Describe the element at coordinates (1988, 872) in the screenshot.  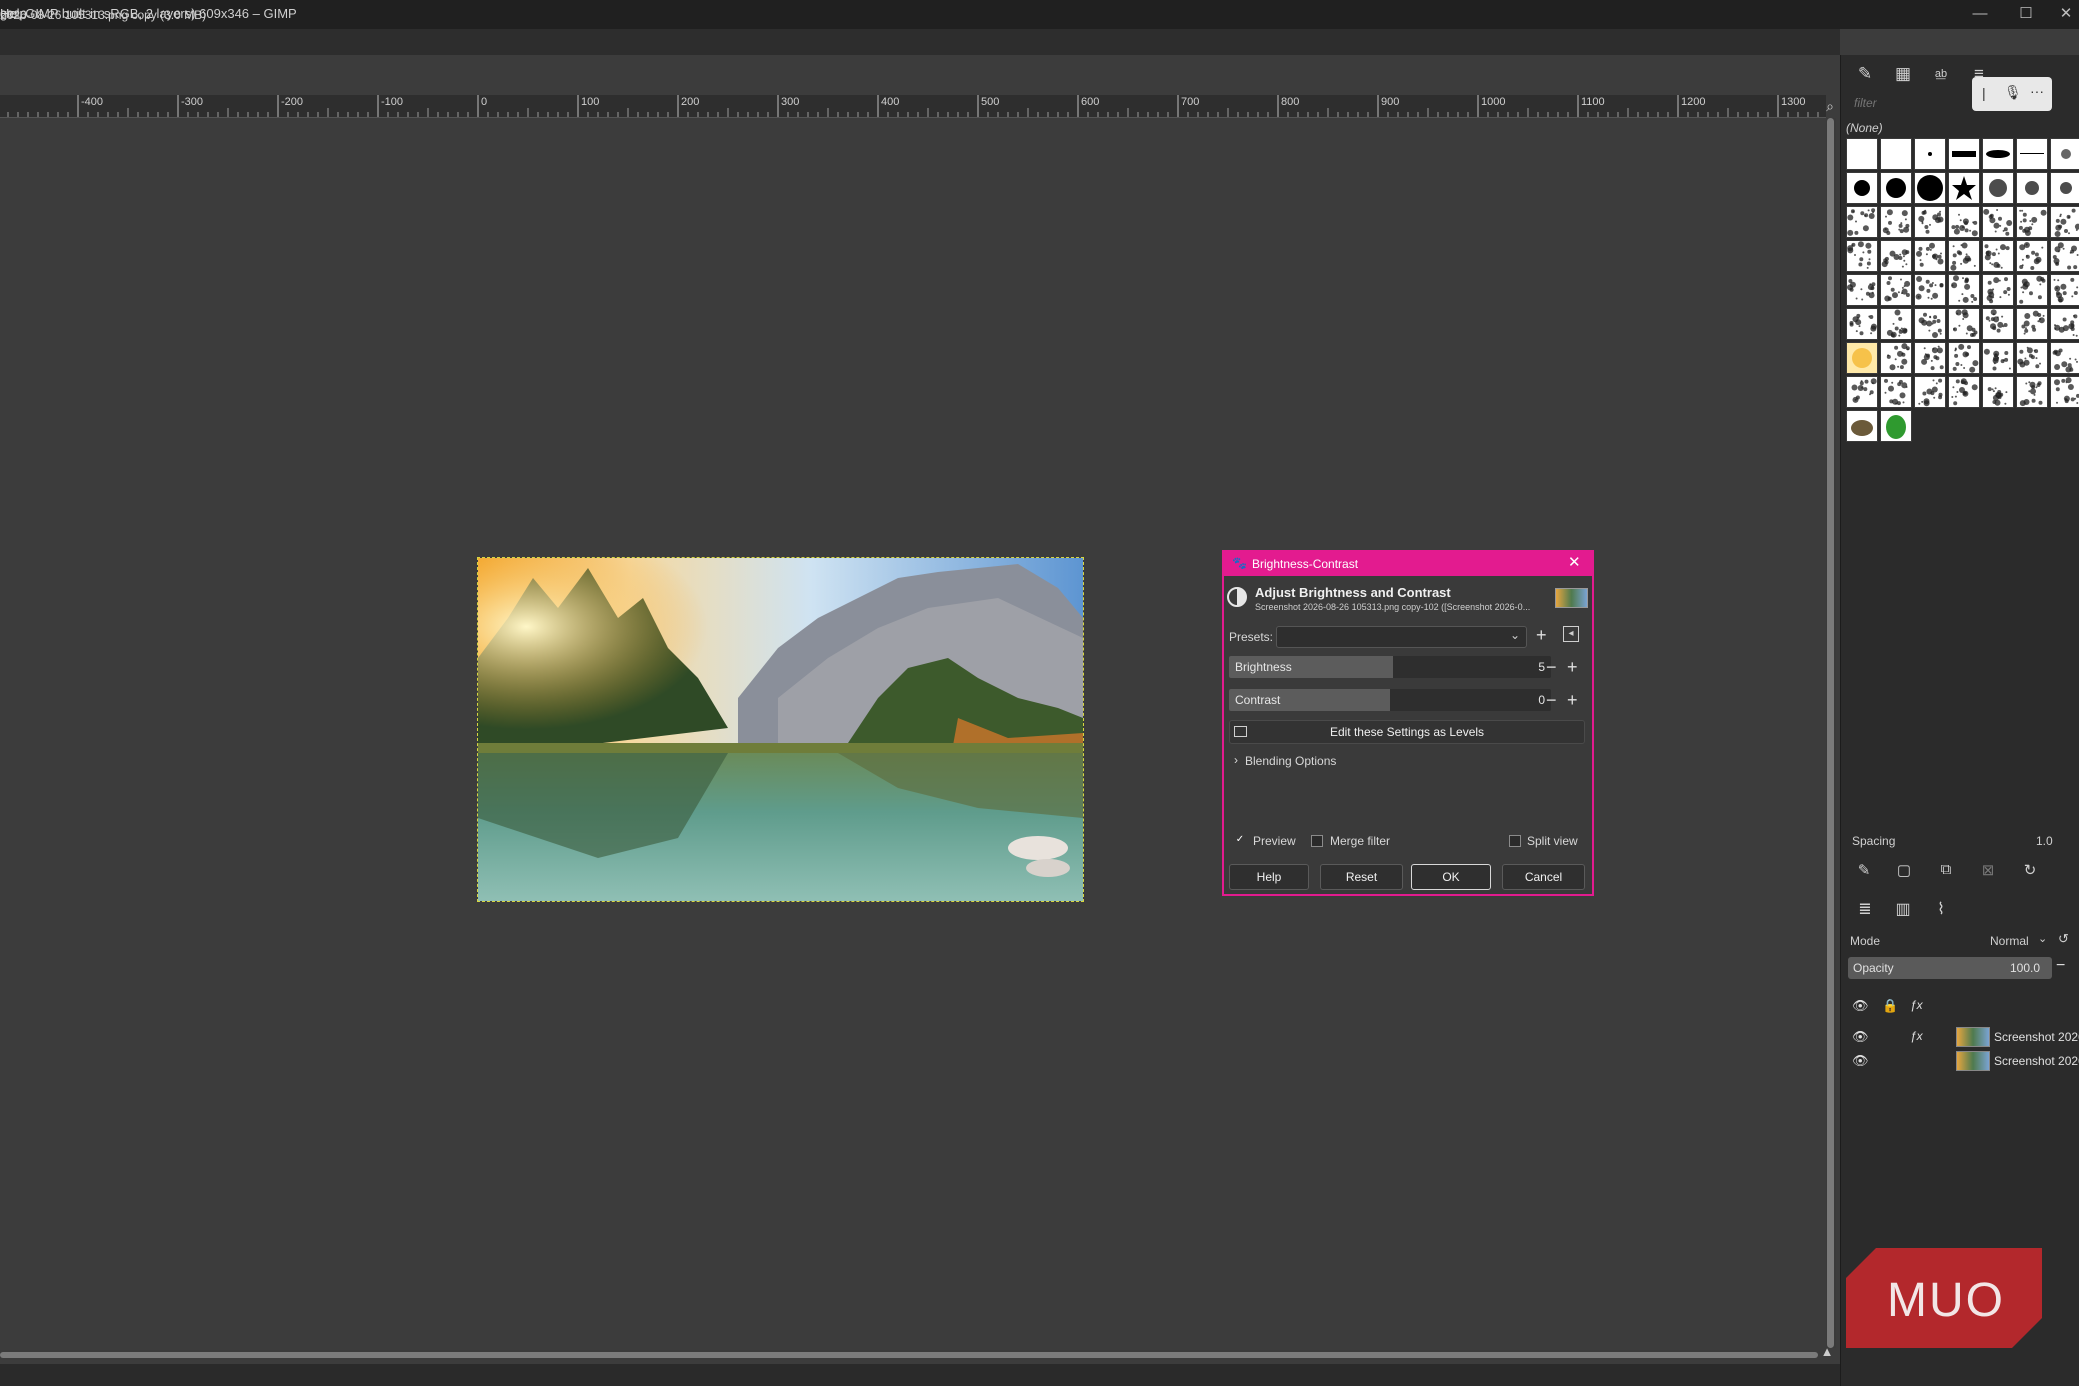
I see `delete-brush-icon: ⊠` at that location.